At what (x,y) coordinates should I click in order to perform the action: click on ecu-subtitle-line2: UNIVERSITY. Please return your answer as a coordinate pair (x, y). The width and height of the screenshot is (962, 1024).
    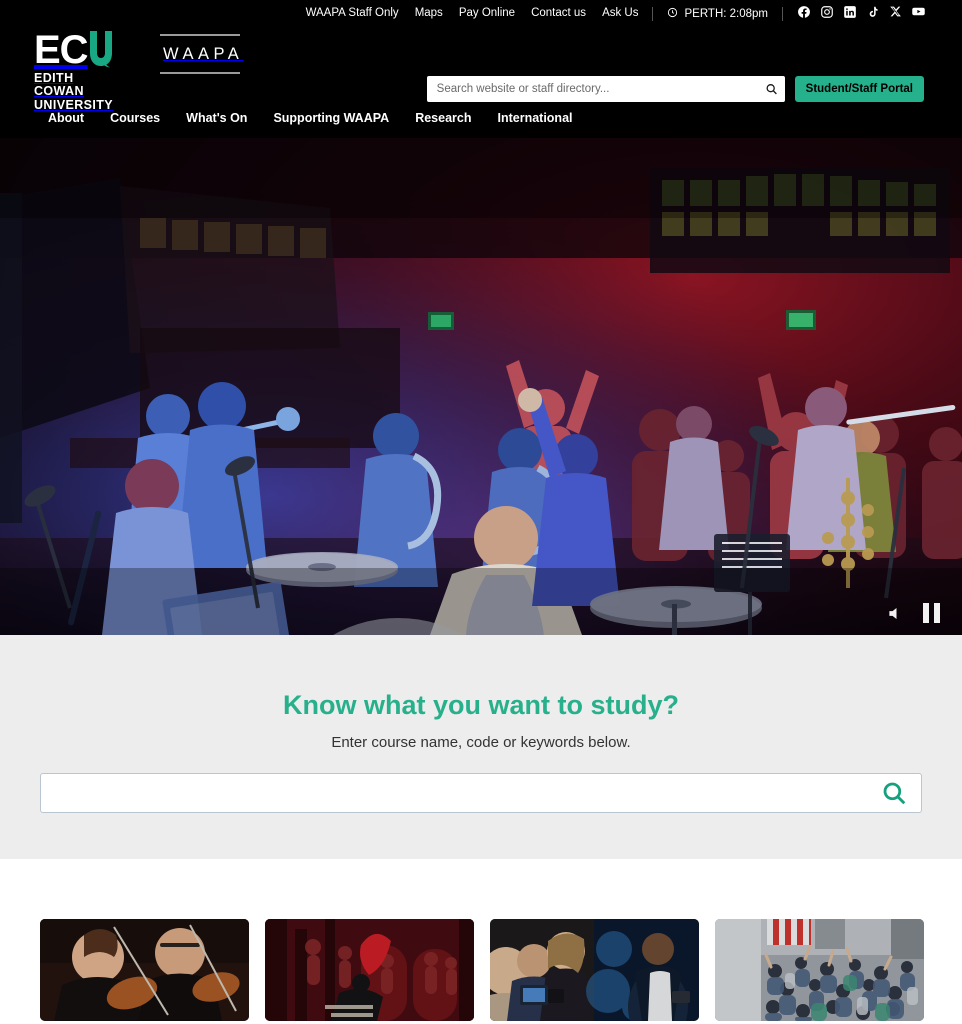
    Looking at the image, I should click on (74, 105).